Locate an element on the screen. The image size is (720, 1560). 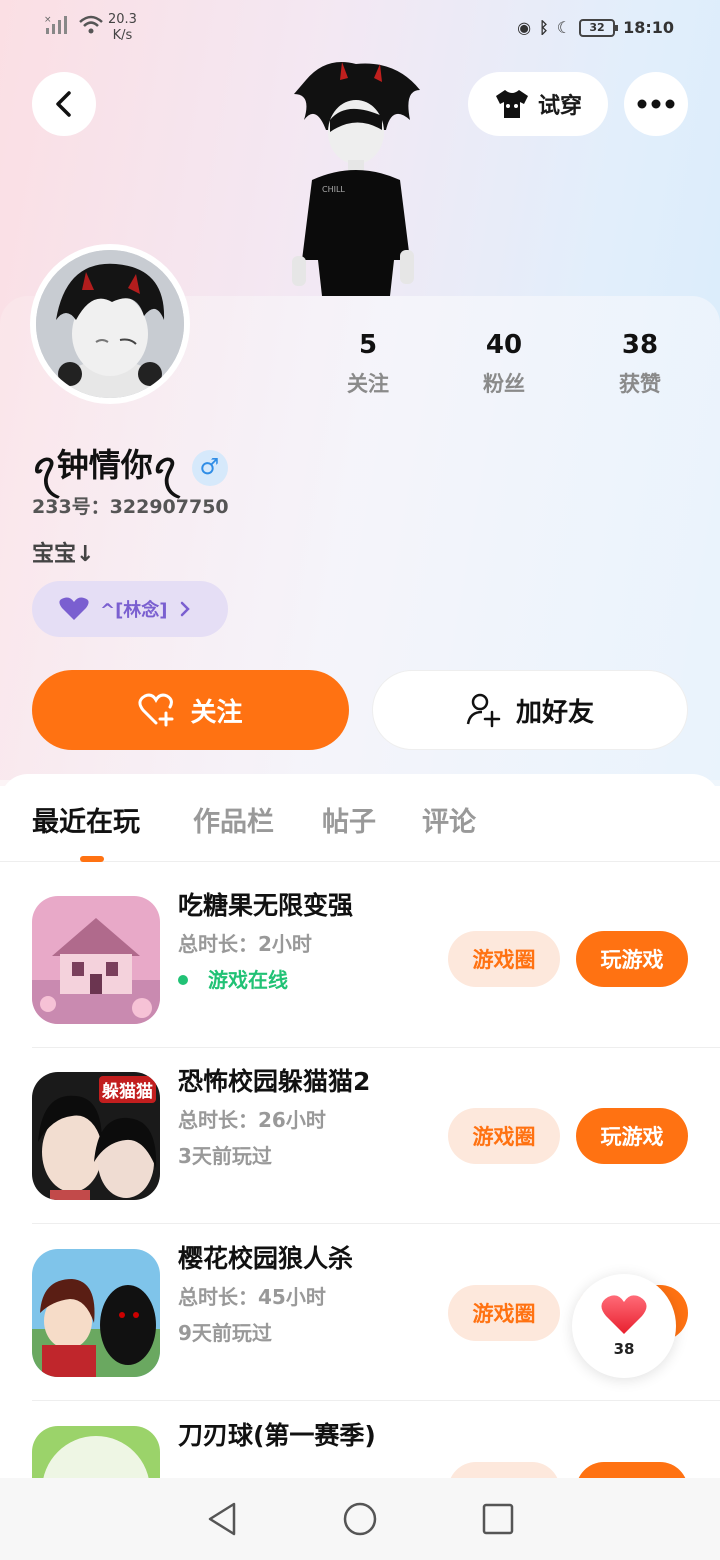
eye-comfort-icon: ◉ is located at coordinates (524, 27).